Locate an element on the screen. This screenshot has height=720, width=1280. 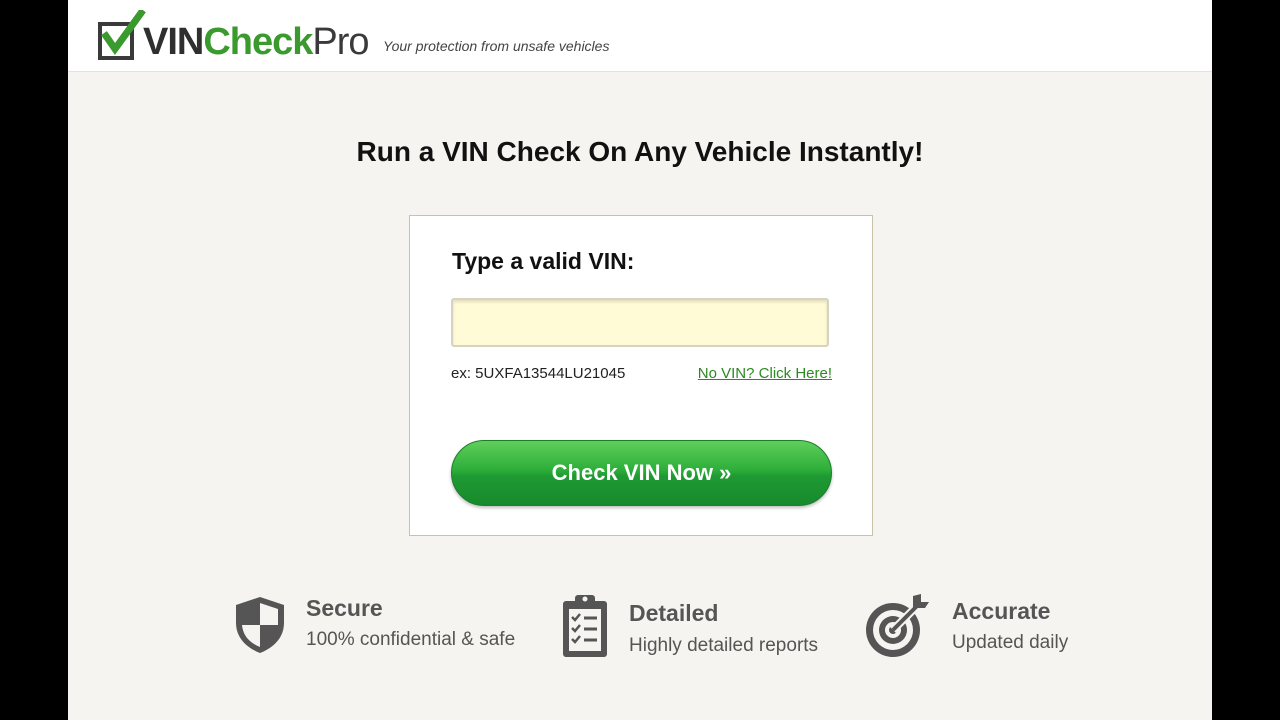
logo-text-check: Check is located at coordinates (258, 42).